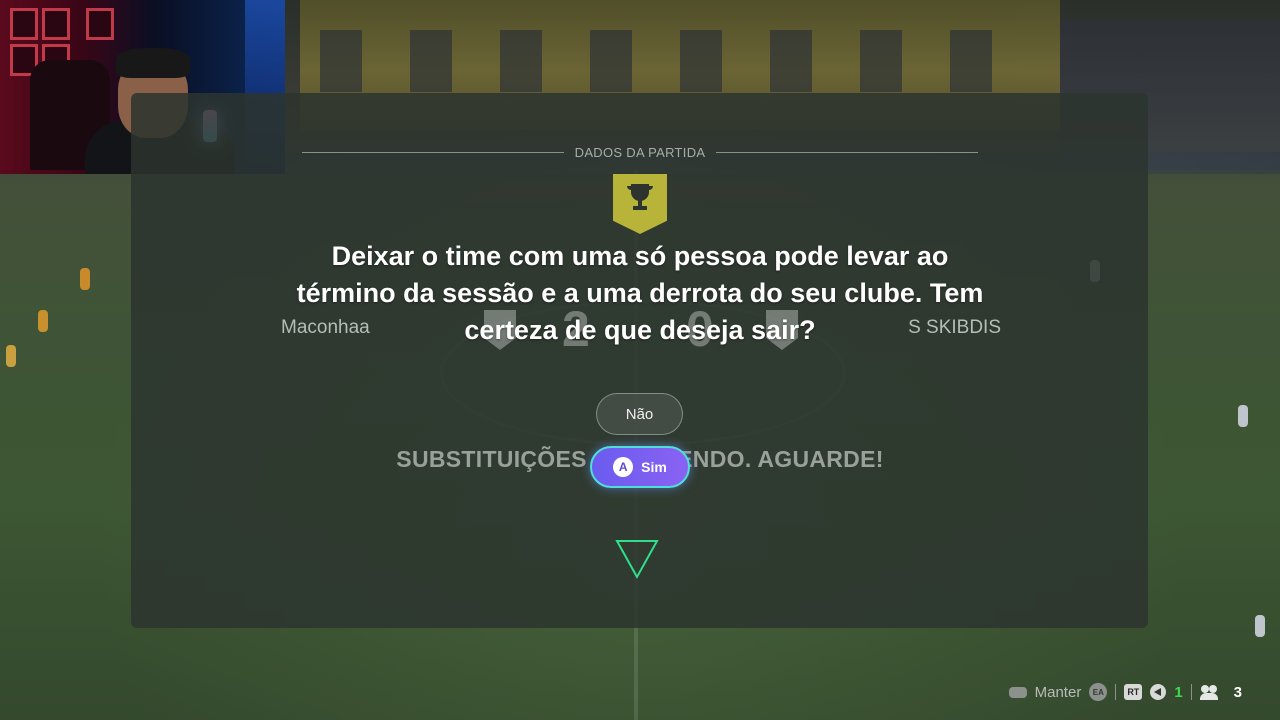 The image size is (1280, 720). I want to click on players-count: 3, so click(1237, 692).